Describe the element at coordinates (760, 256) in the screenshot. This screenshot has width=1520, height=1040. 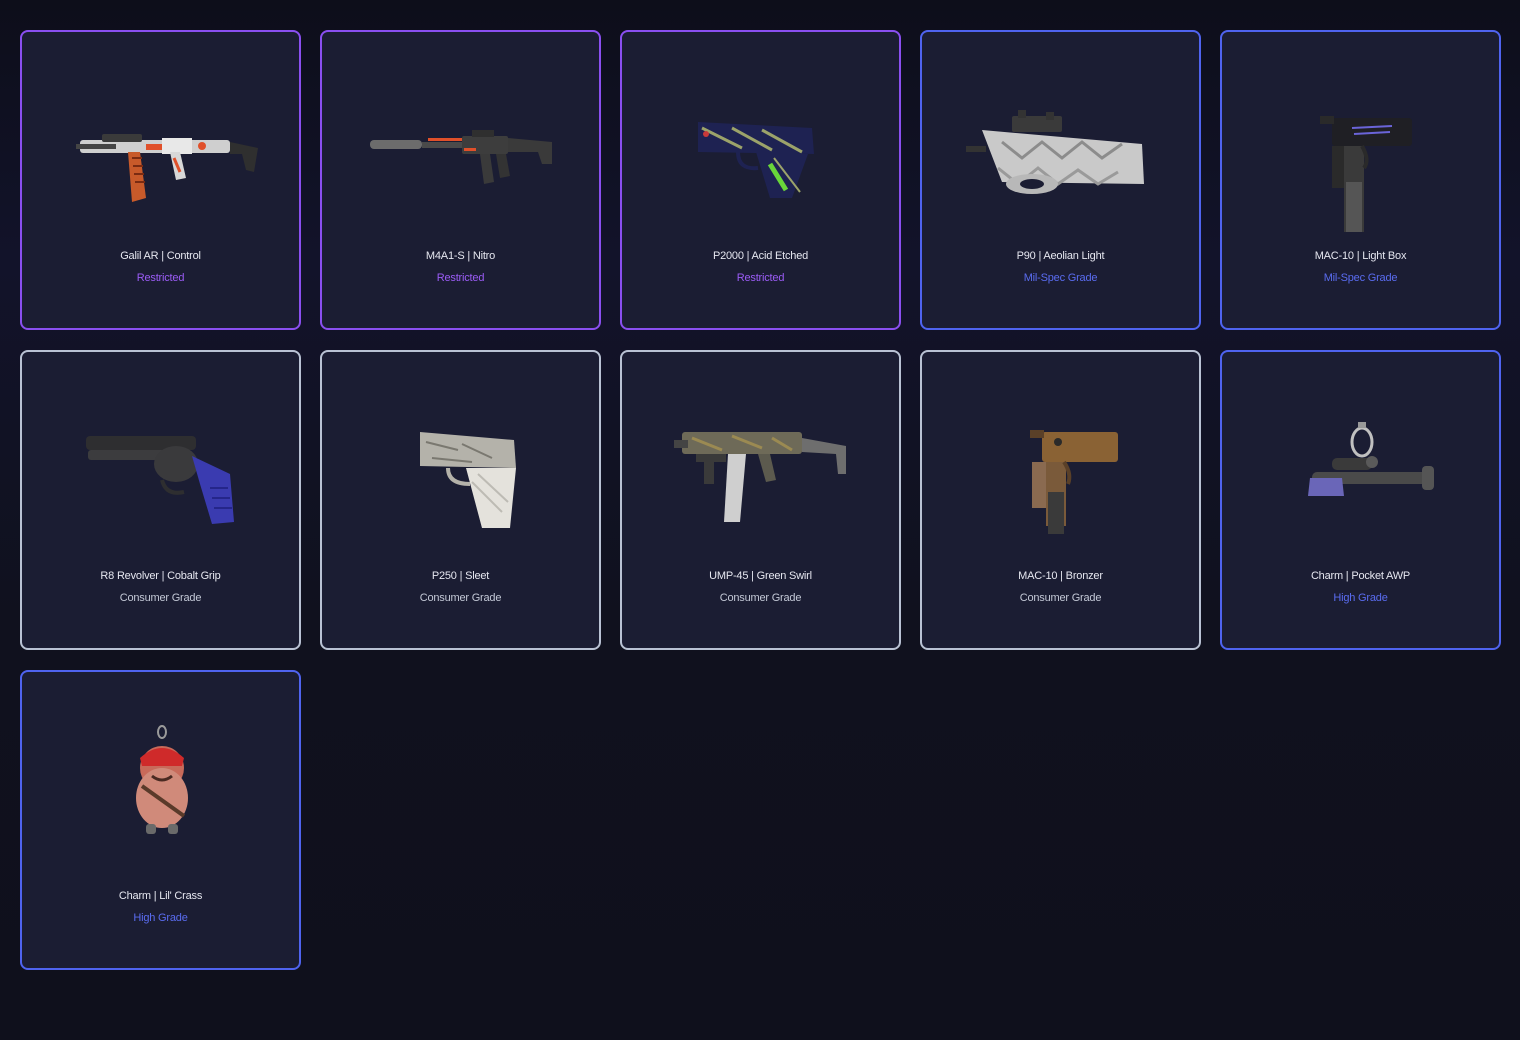
I see `item-name: P2000 | Acid Etched` at that location.